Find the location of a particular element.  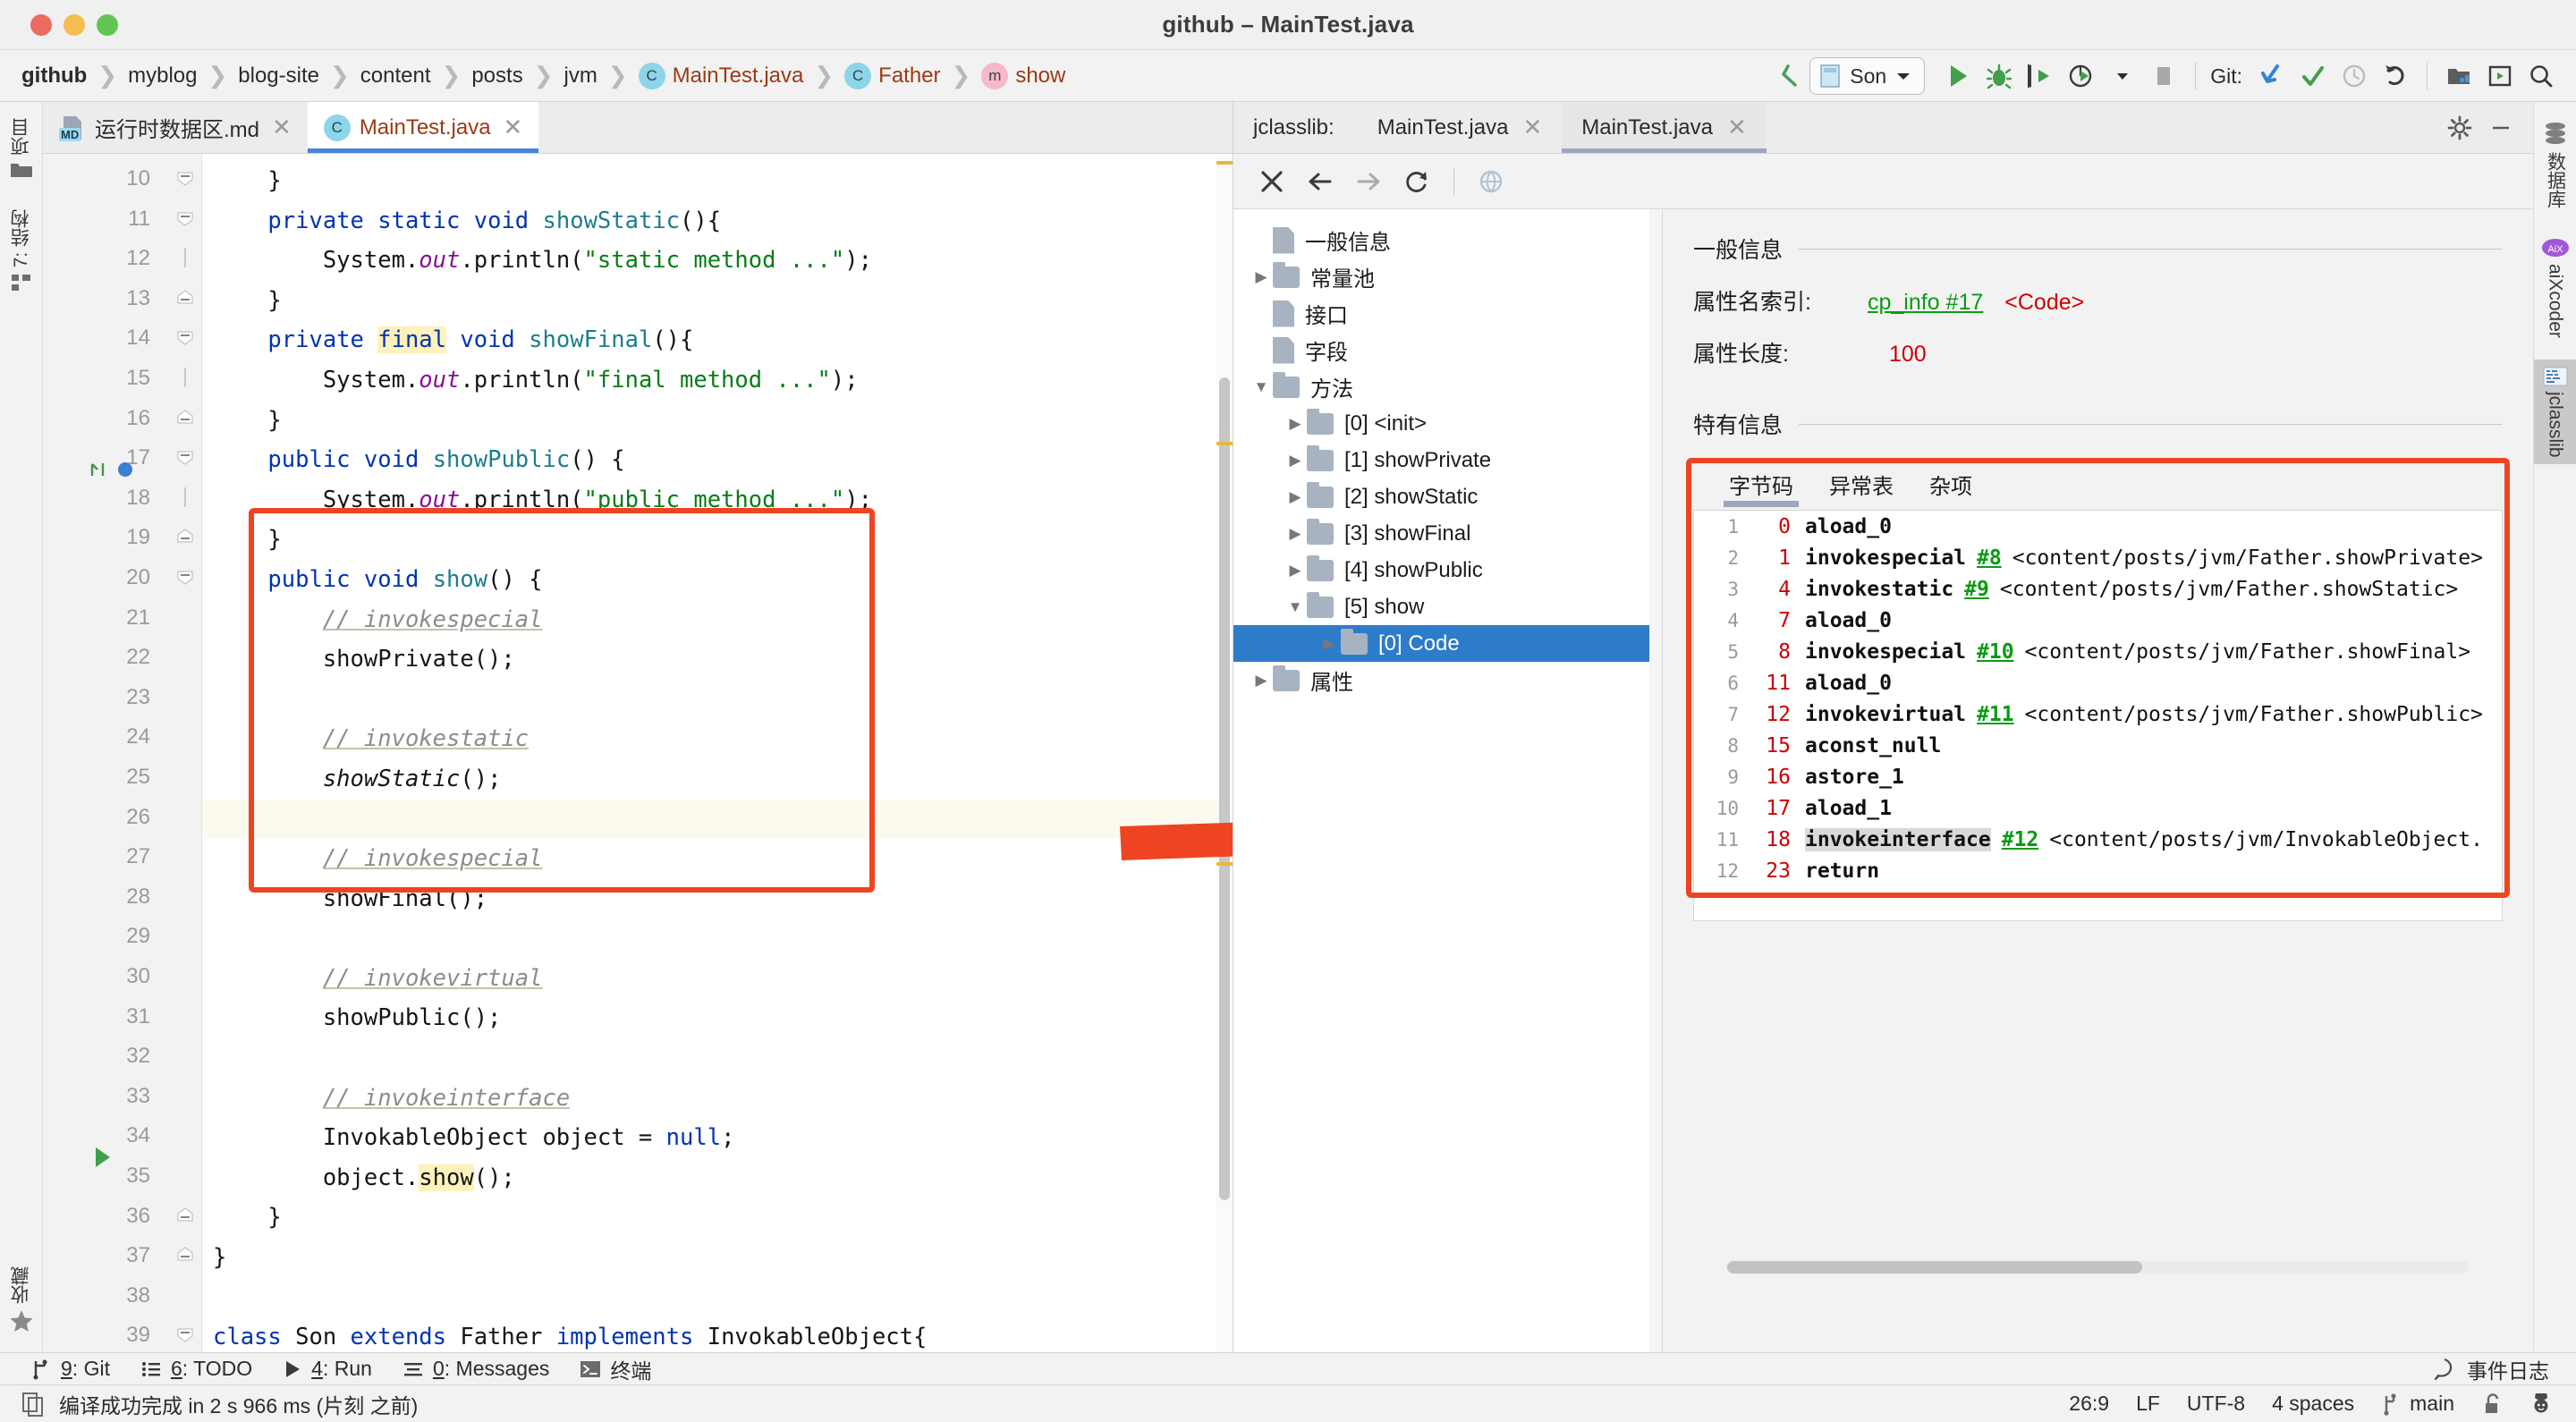

tree-node: ▶ [2] showStatic is located at coordinates (1447, 496).